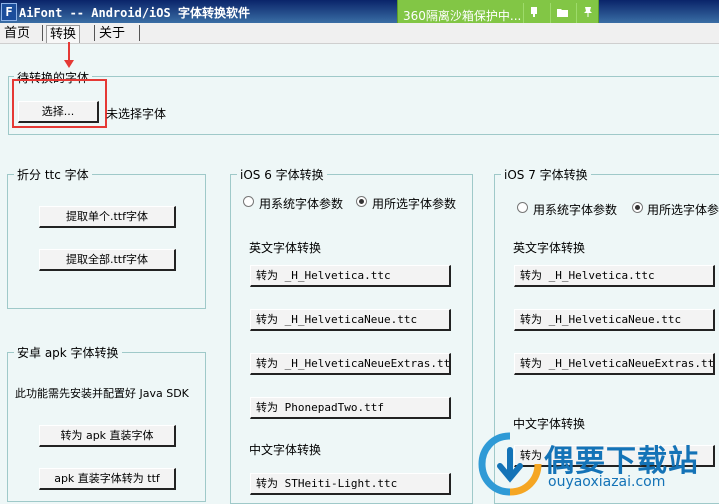  What do you see at coordinates (414, 204) in the screenshot?
I see `ios6-radio-selected-label: 用所选字体参数` at bounding box center [414, 204].